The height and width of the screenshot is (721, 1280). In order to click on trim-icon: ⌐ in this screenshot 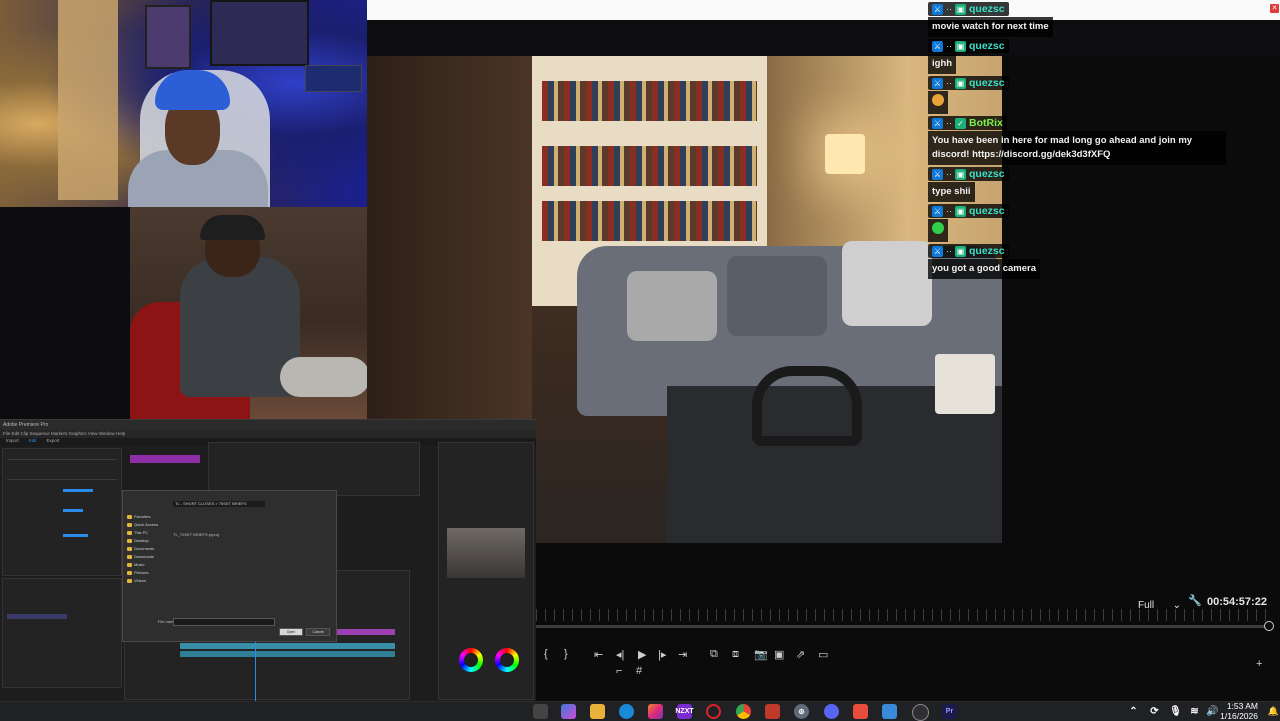, I will do `click(619, 671)`.